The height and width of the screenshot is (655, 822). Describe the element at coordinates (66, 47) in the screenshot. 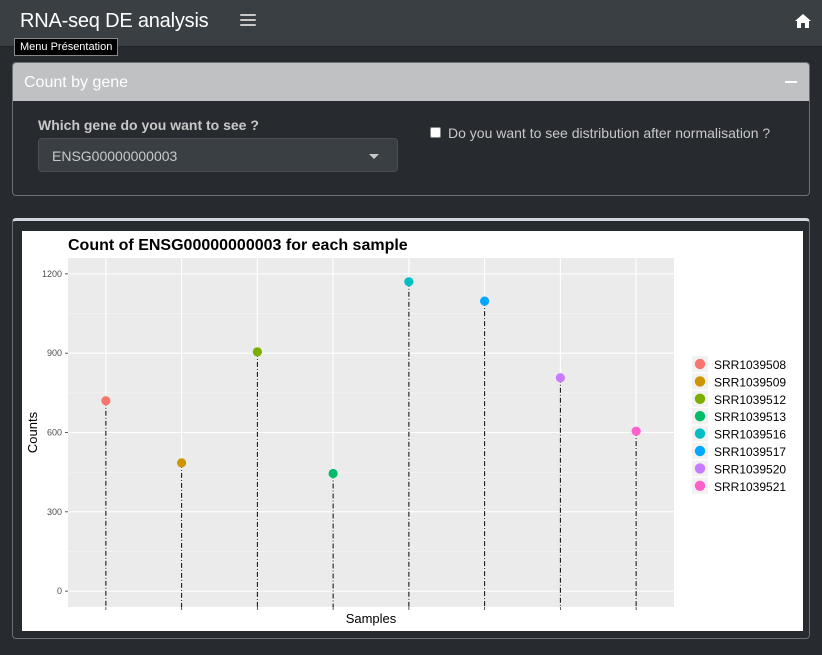

I see `menu-tooltip: Menu Présentation` at that location.